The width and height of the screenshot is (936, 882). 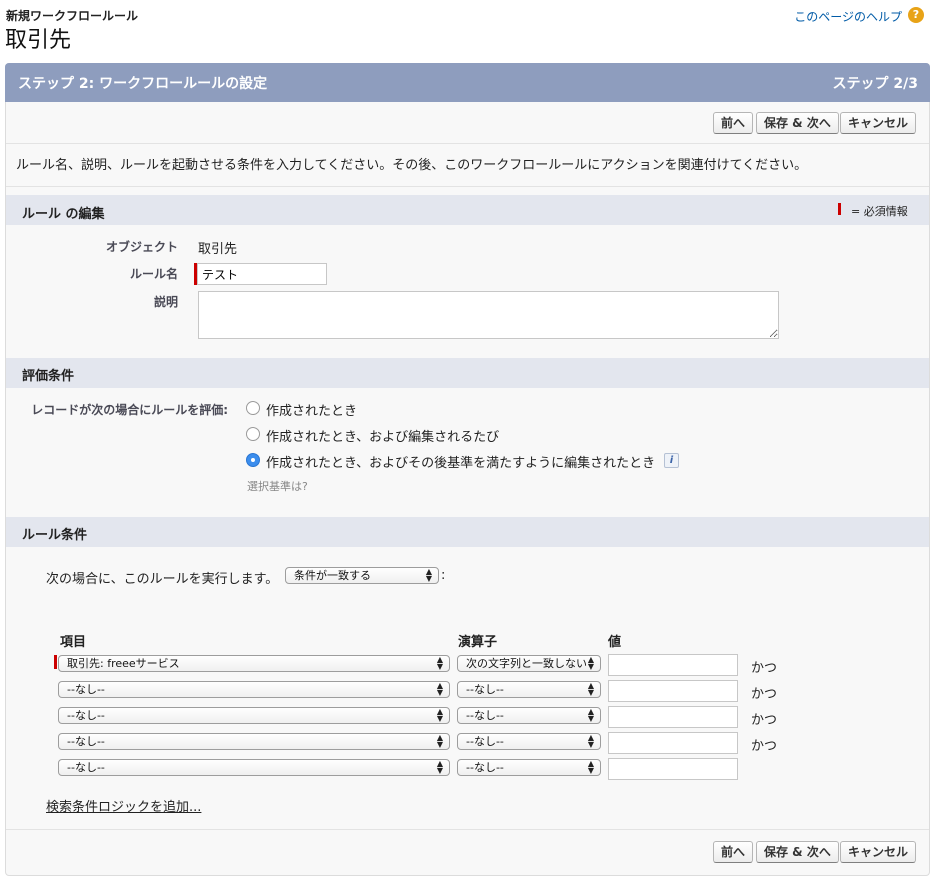 I want to click on required-legend: = 必須情報, so click(x=879, y=211).